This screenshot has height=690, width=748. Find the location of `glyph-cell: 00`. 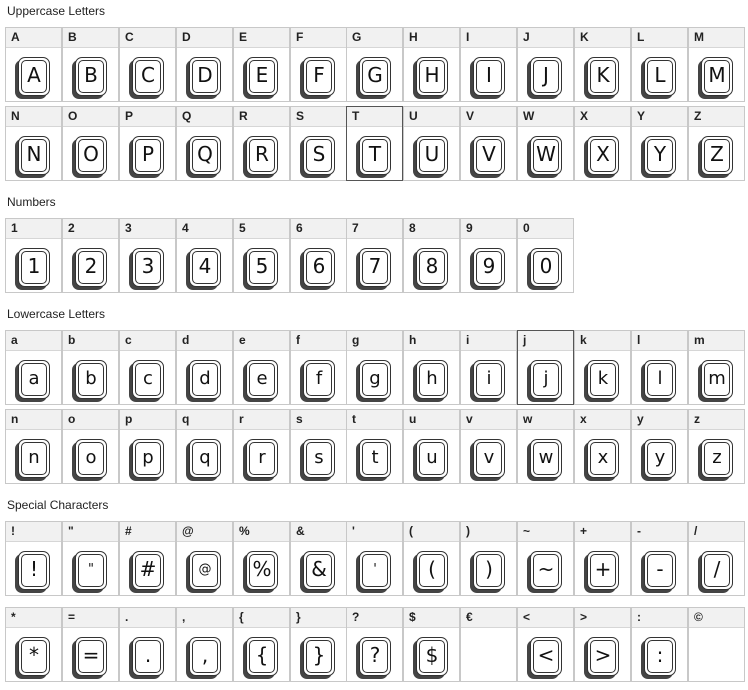

glyph-cell: 00 is located at coordinates (545, 255).